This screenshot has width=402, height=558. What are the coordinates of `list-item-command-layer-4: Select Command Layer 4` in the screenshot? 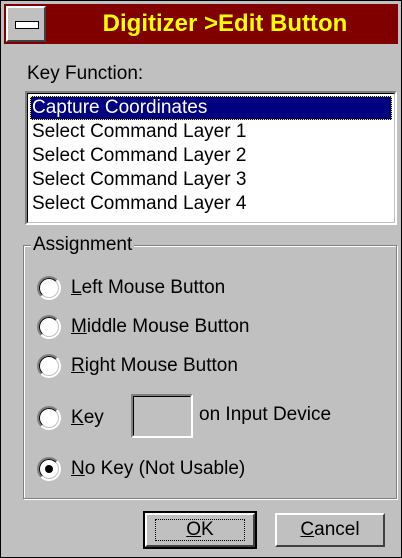 It's located at (211, 204).